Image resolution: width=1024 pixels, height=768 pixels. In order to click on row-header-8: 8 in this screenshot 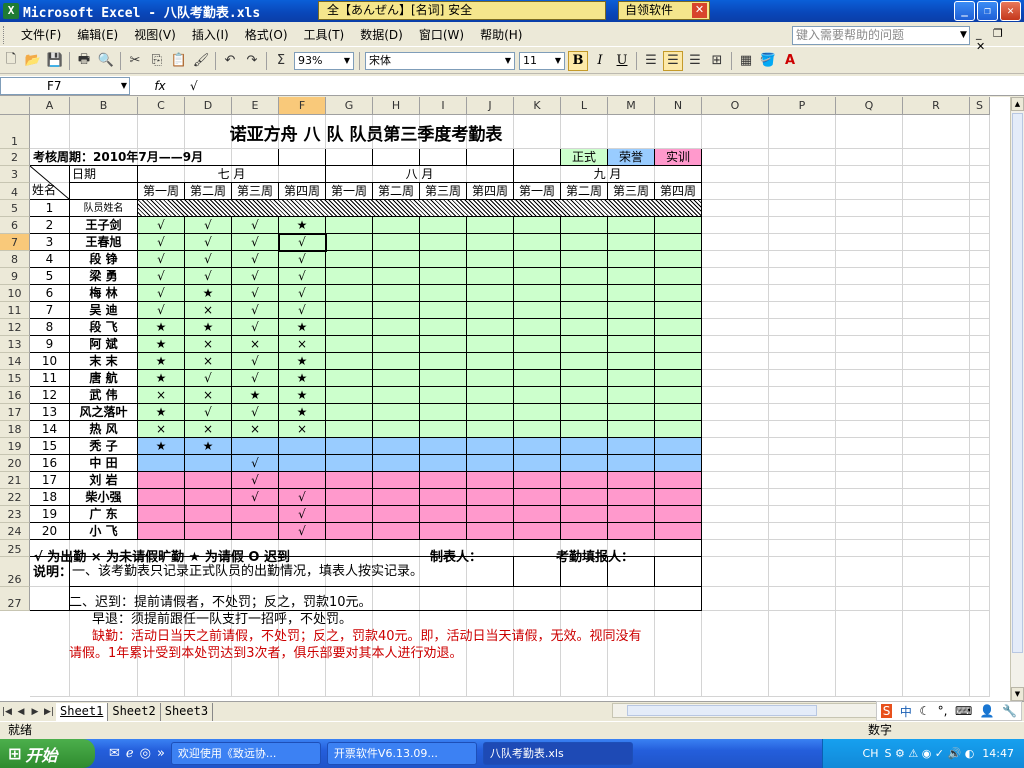, I will do `click(15, 259)`.